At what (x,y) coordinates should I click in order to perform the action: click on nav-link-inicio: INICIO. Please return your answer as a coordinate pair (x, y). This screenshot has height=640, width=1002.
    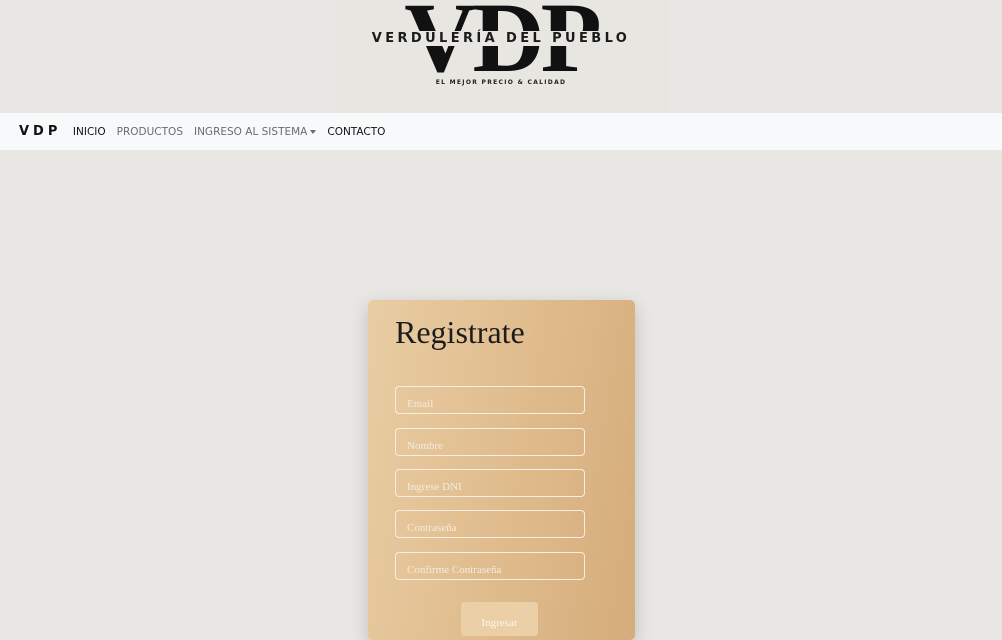
    Looking at the image, I should click on (89, 132).